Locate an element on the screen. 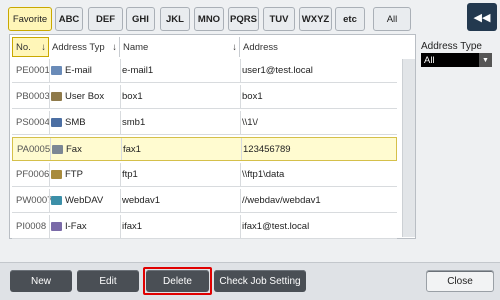 This screenshot has width=500, height=300. new-button: New is located at coordinates (41, 281).